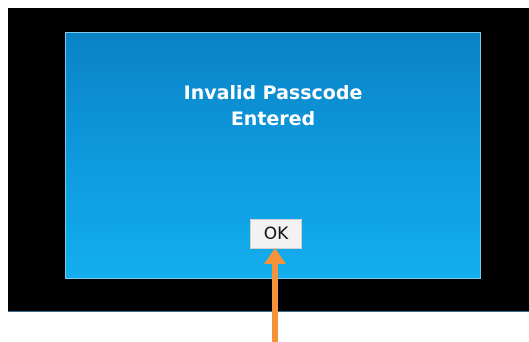 This screenshot has width=529, height=342. What do you see at coordinates (273, 93) in the screenshot?
I see `error-message-line1: Invalid Passcode` at bounding box center [273, 93].